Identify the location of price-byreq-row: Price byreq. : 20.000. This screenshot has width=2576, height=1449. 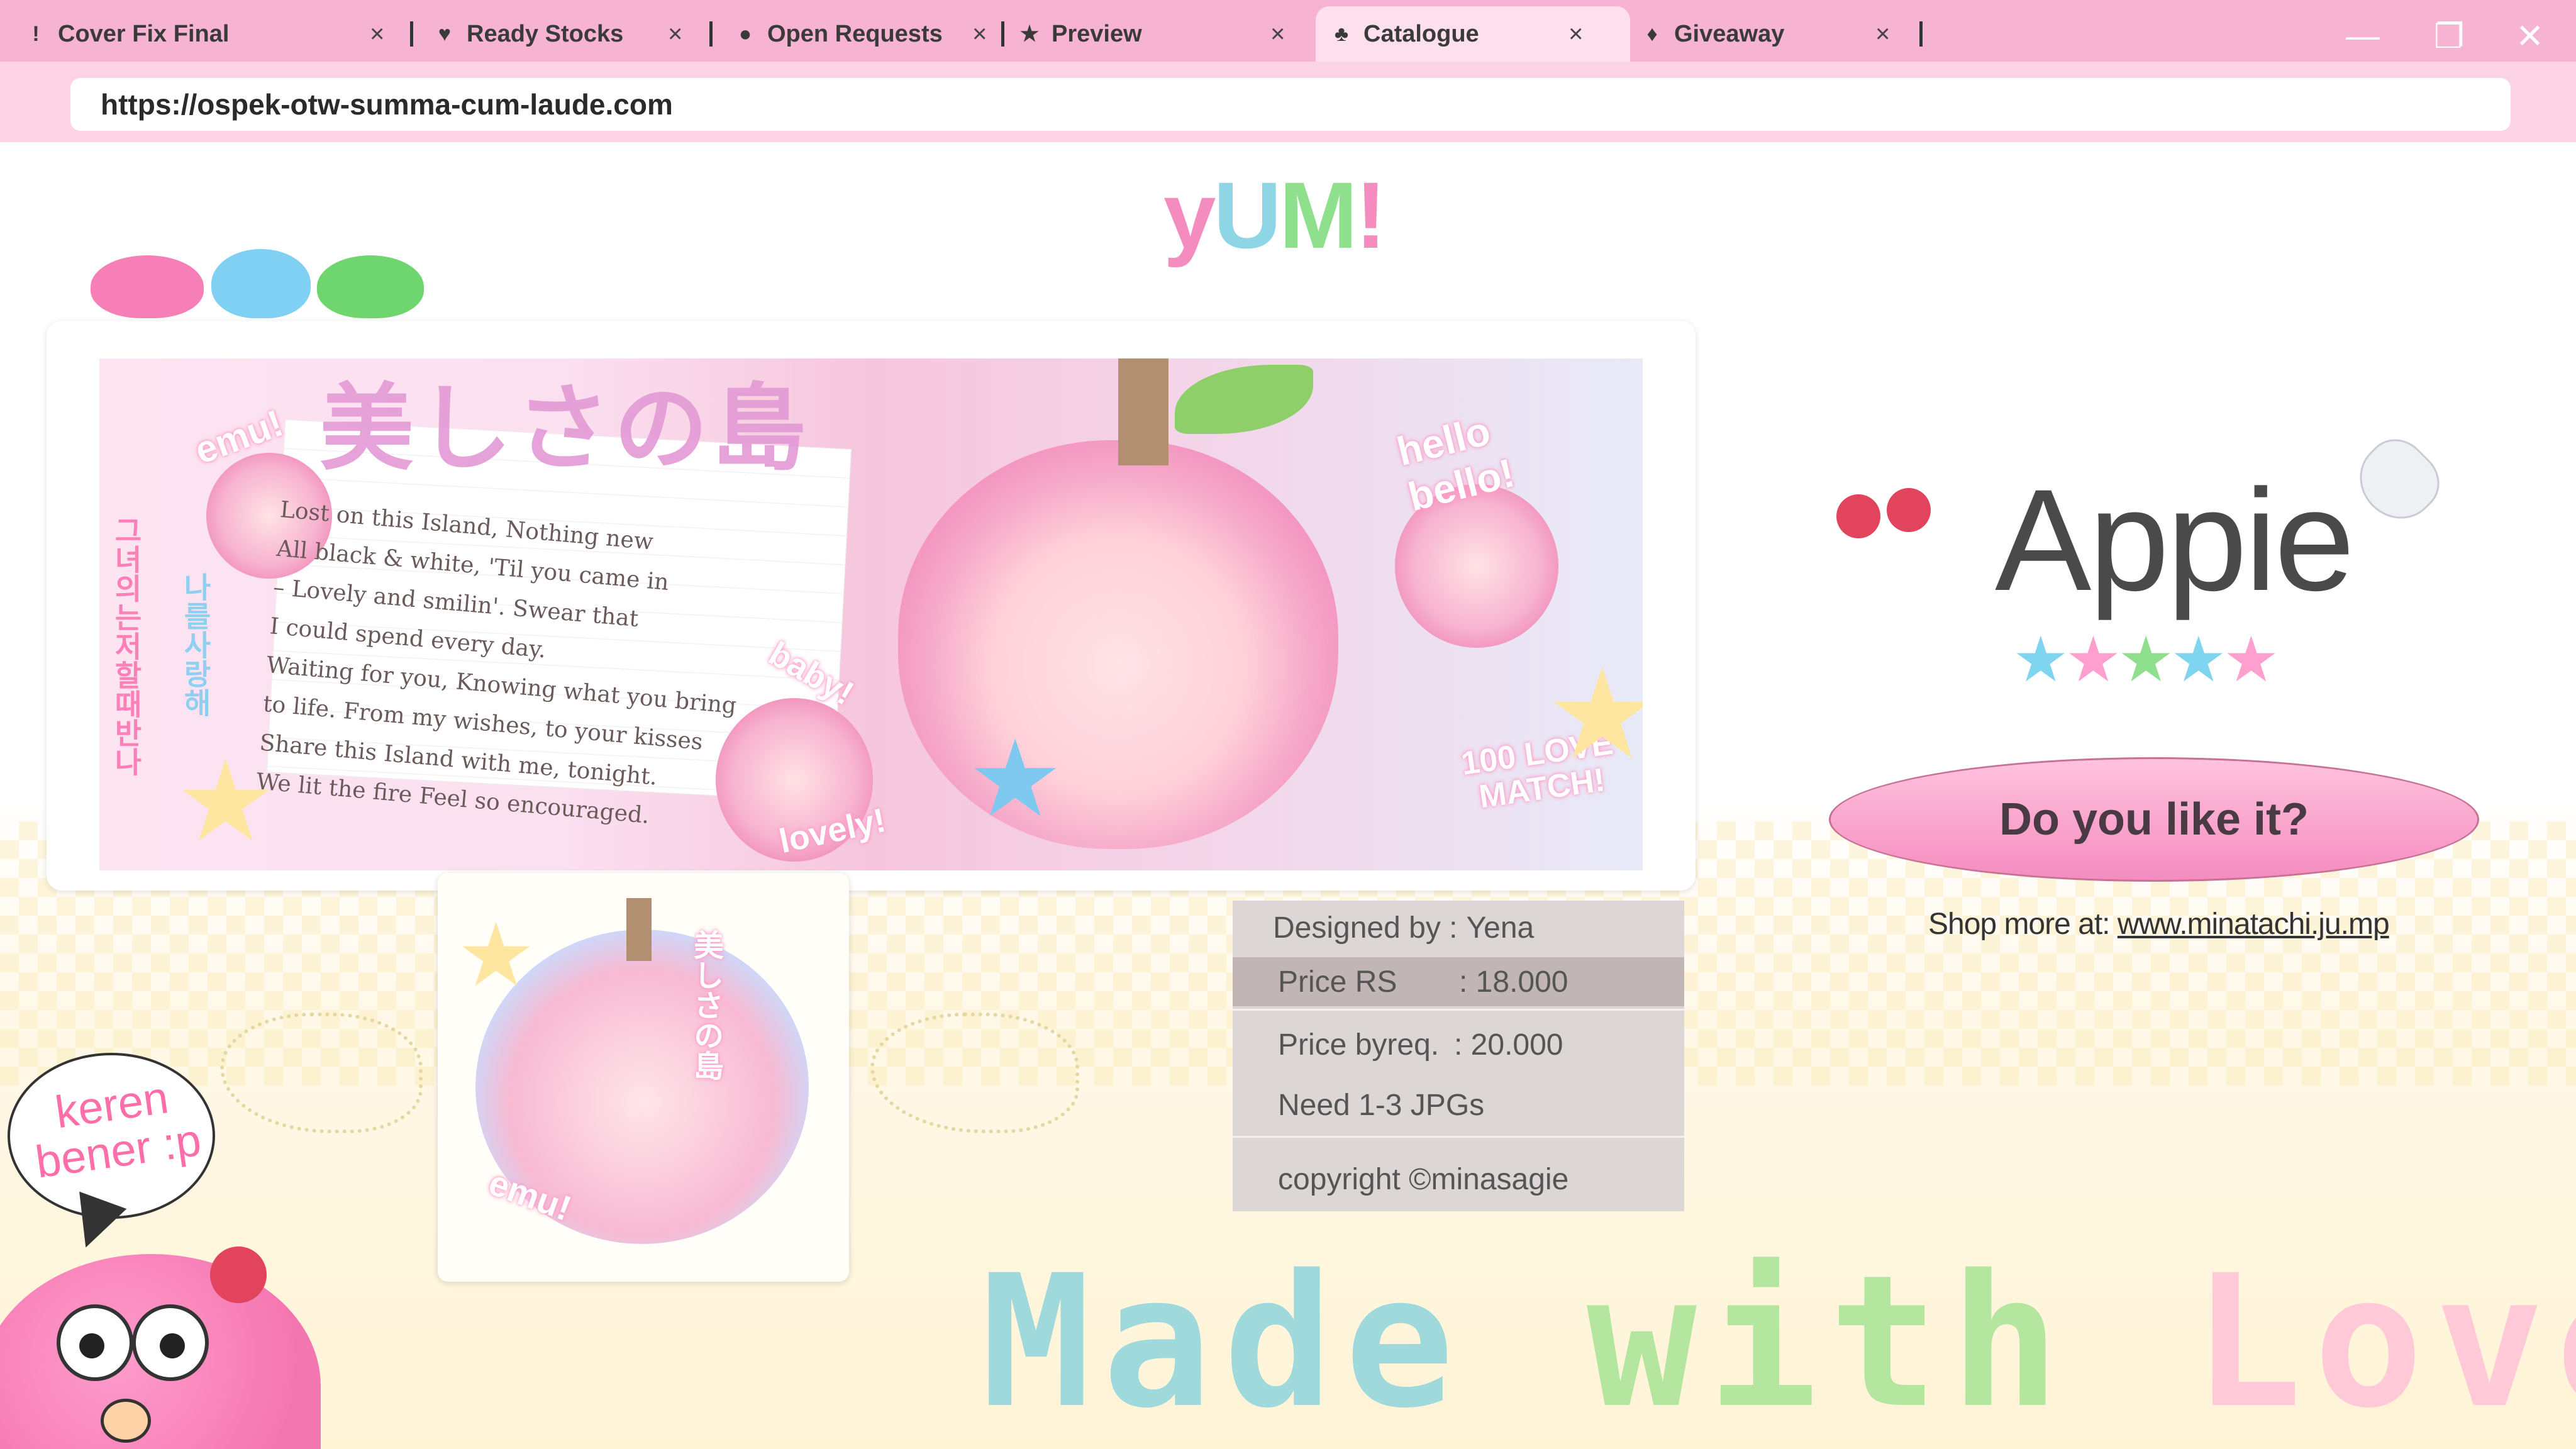
(1458, 1044).